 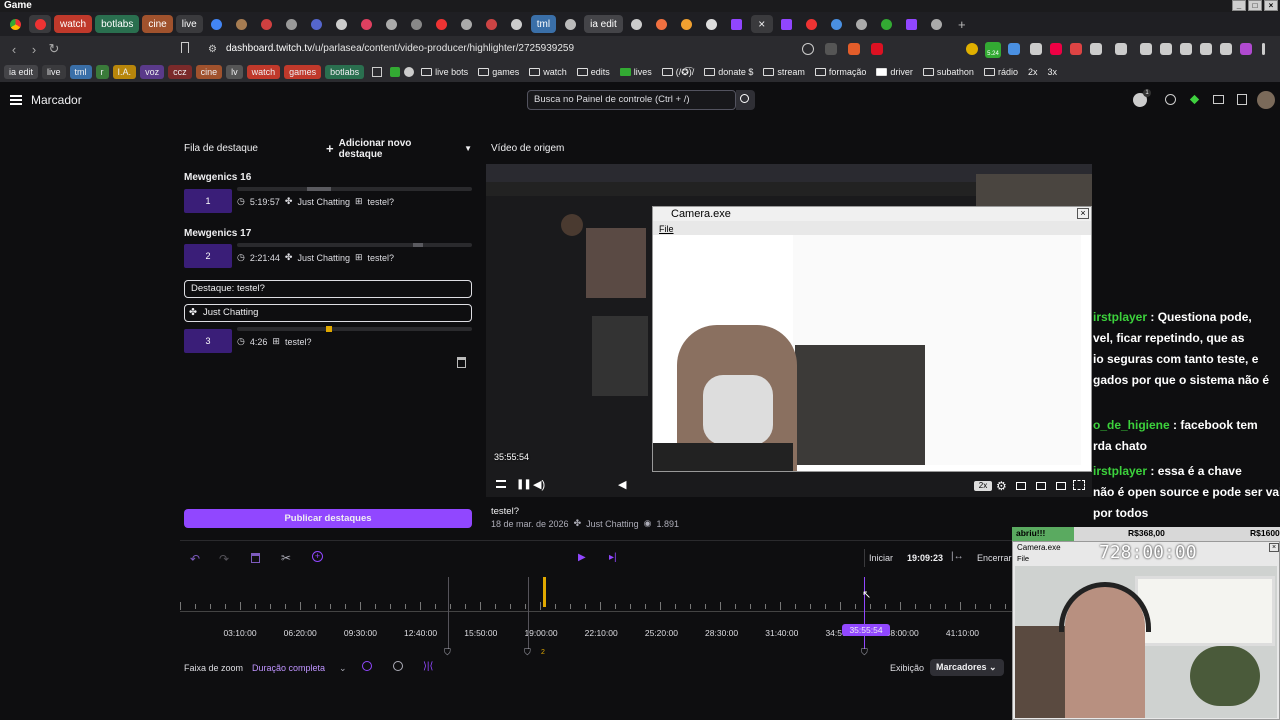 What do you see at coordinates (1218, 99) in the screenshot?
I see `inbox-icon` at bounding box center [1218, 99].